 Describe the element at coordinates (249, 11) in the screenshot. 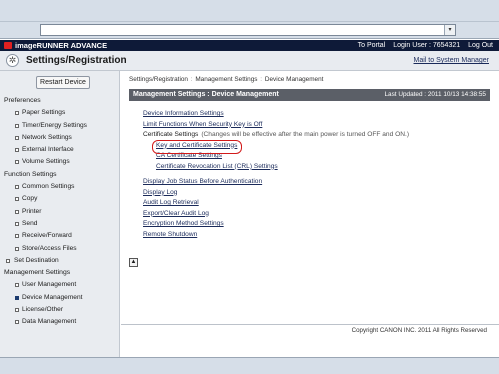

I see `browser-toolbar` at that location.